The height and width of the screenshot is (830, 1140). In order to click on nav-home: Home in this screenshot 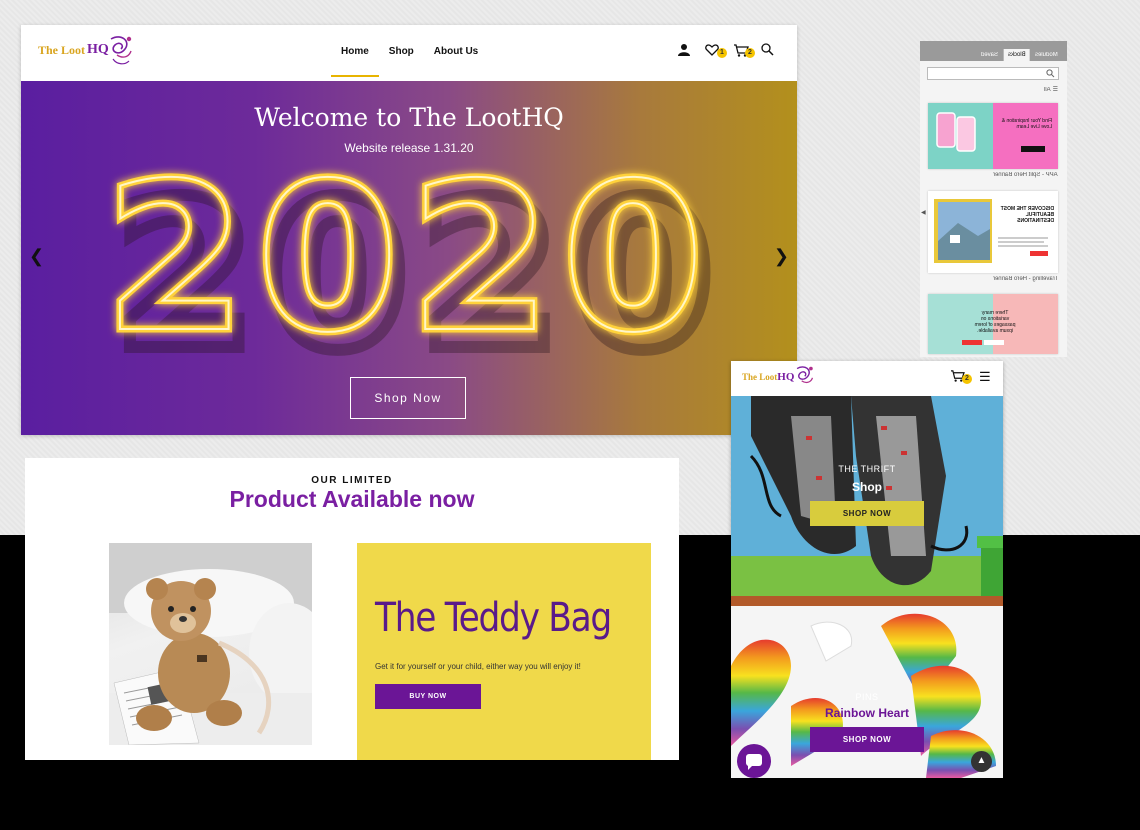, I will do `click(355, 53)`.